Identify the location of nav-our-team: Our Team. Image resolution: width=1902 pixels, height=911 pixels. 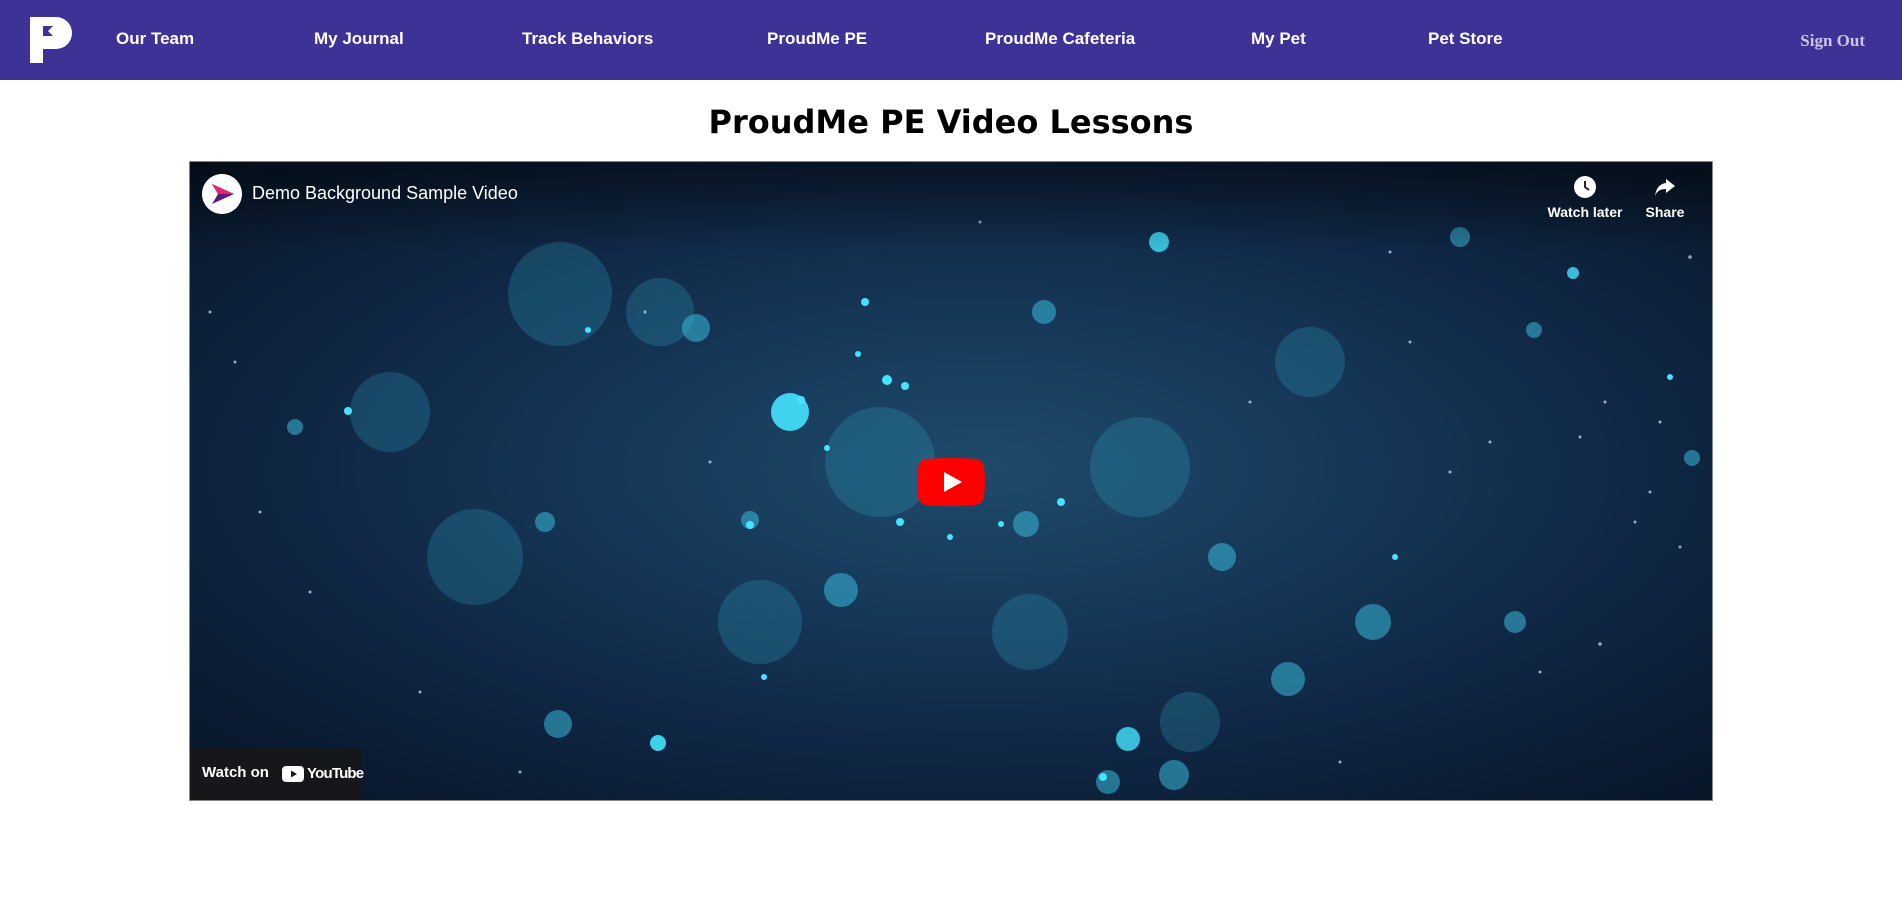
(155, 39).